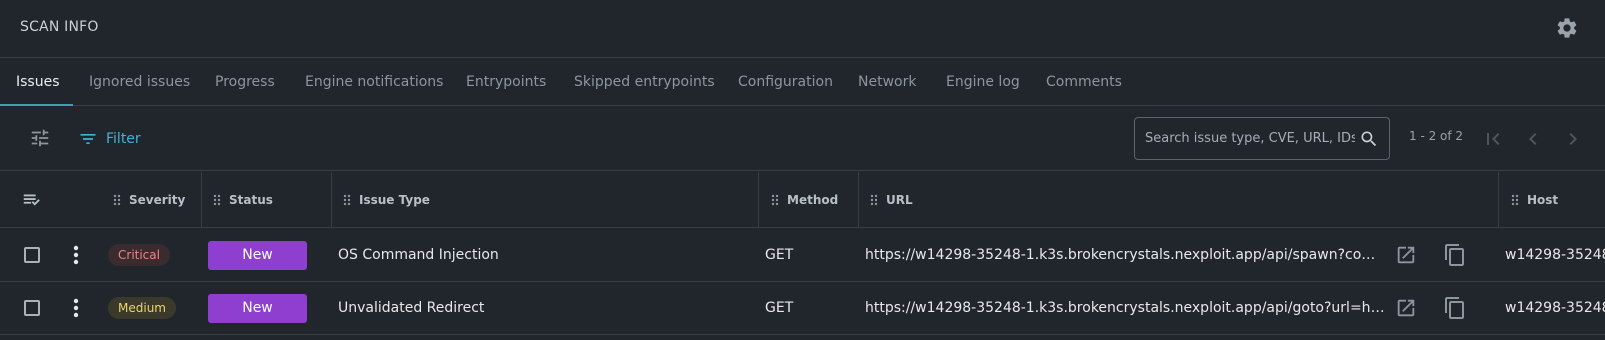 The height and width of the screenshot is (340, 1605). What do you see at coordinates (139, 255) in the screenshot?
I see `severity-badge: Critical` at bounding box center [139, 255].